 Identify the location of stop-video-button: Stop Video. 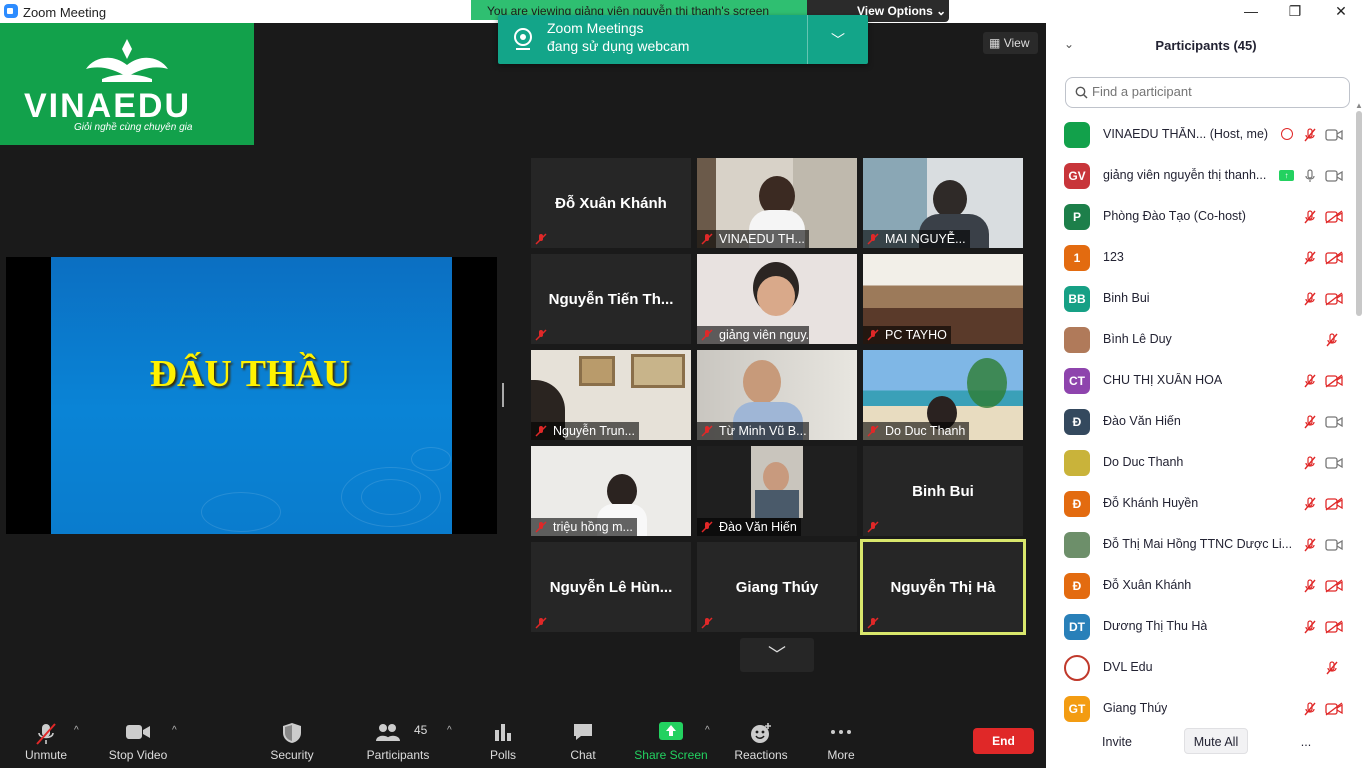
(138, 740).